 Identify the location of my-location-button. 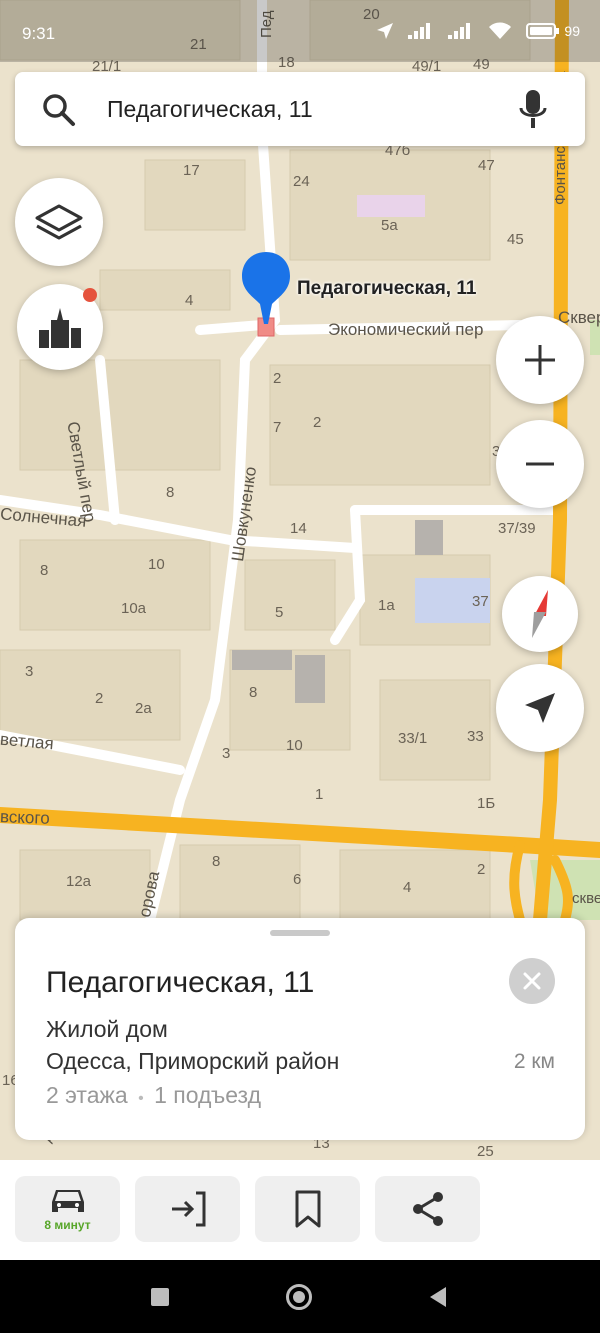
(540, 708).